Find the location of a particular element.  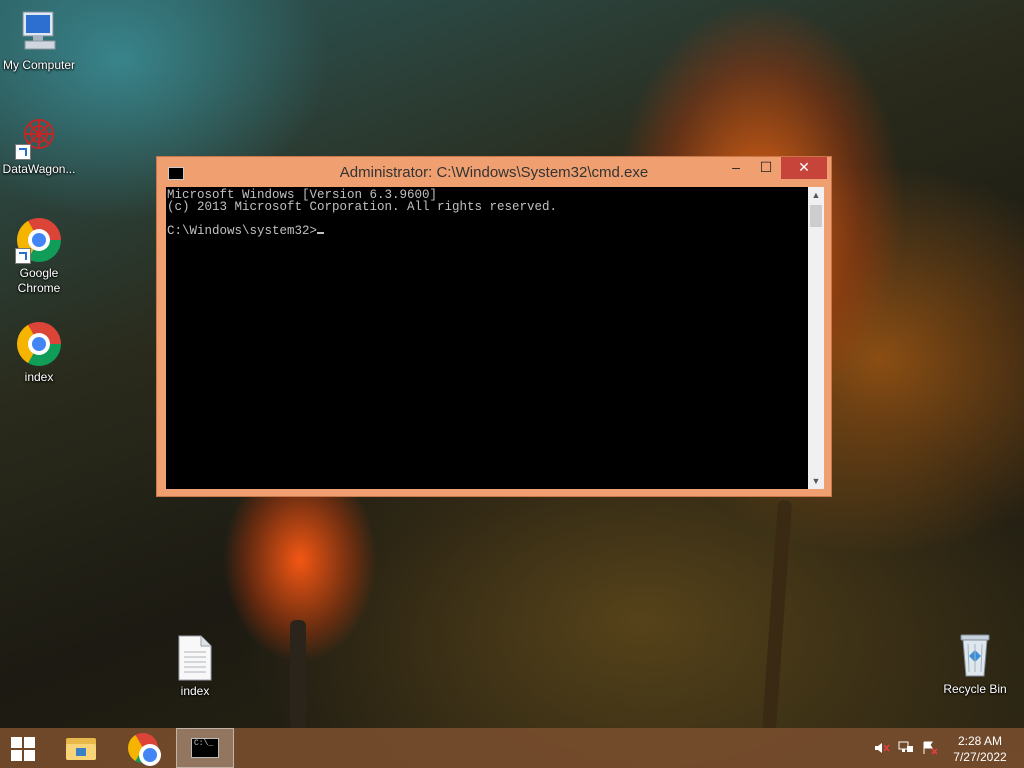

desktop-icon-label: Google Chrome is located at coordinates (39, 280).